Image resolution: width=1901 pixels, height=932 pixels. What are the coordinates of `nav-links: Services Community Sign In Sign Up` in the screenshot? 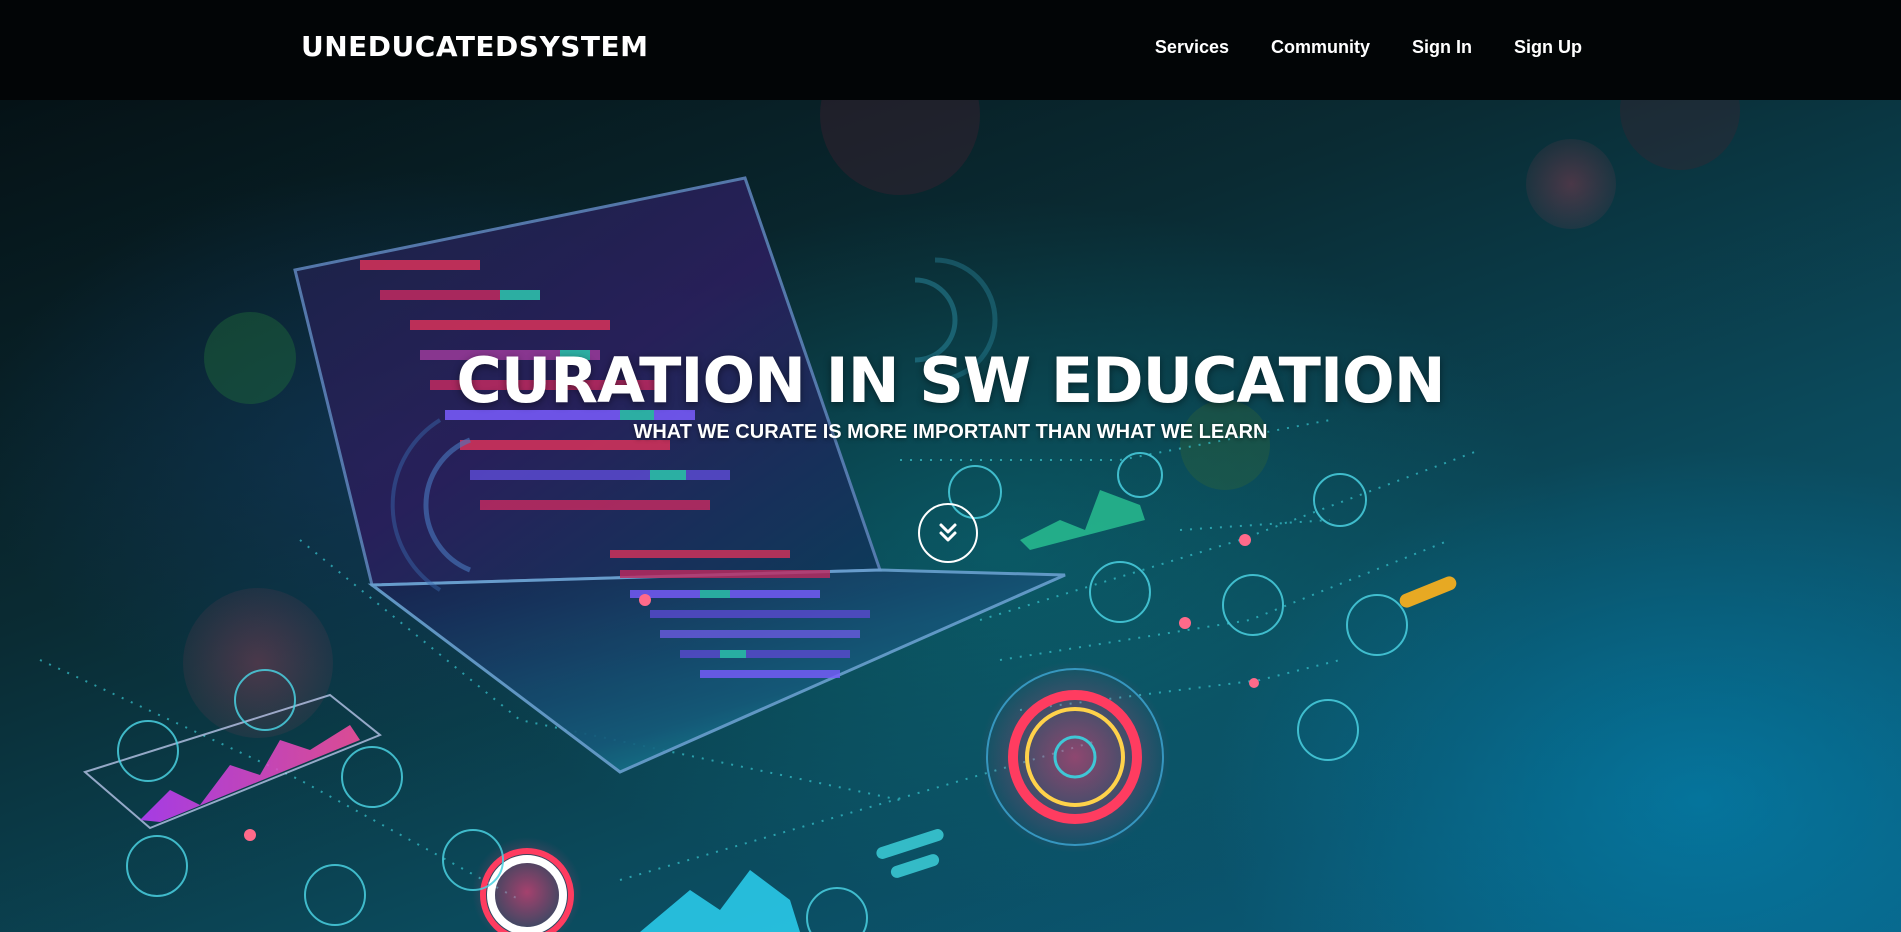 It's located at (1368, 47).